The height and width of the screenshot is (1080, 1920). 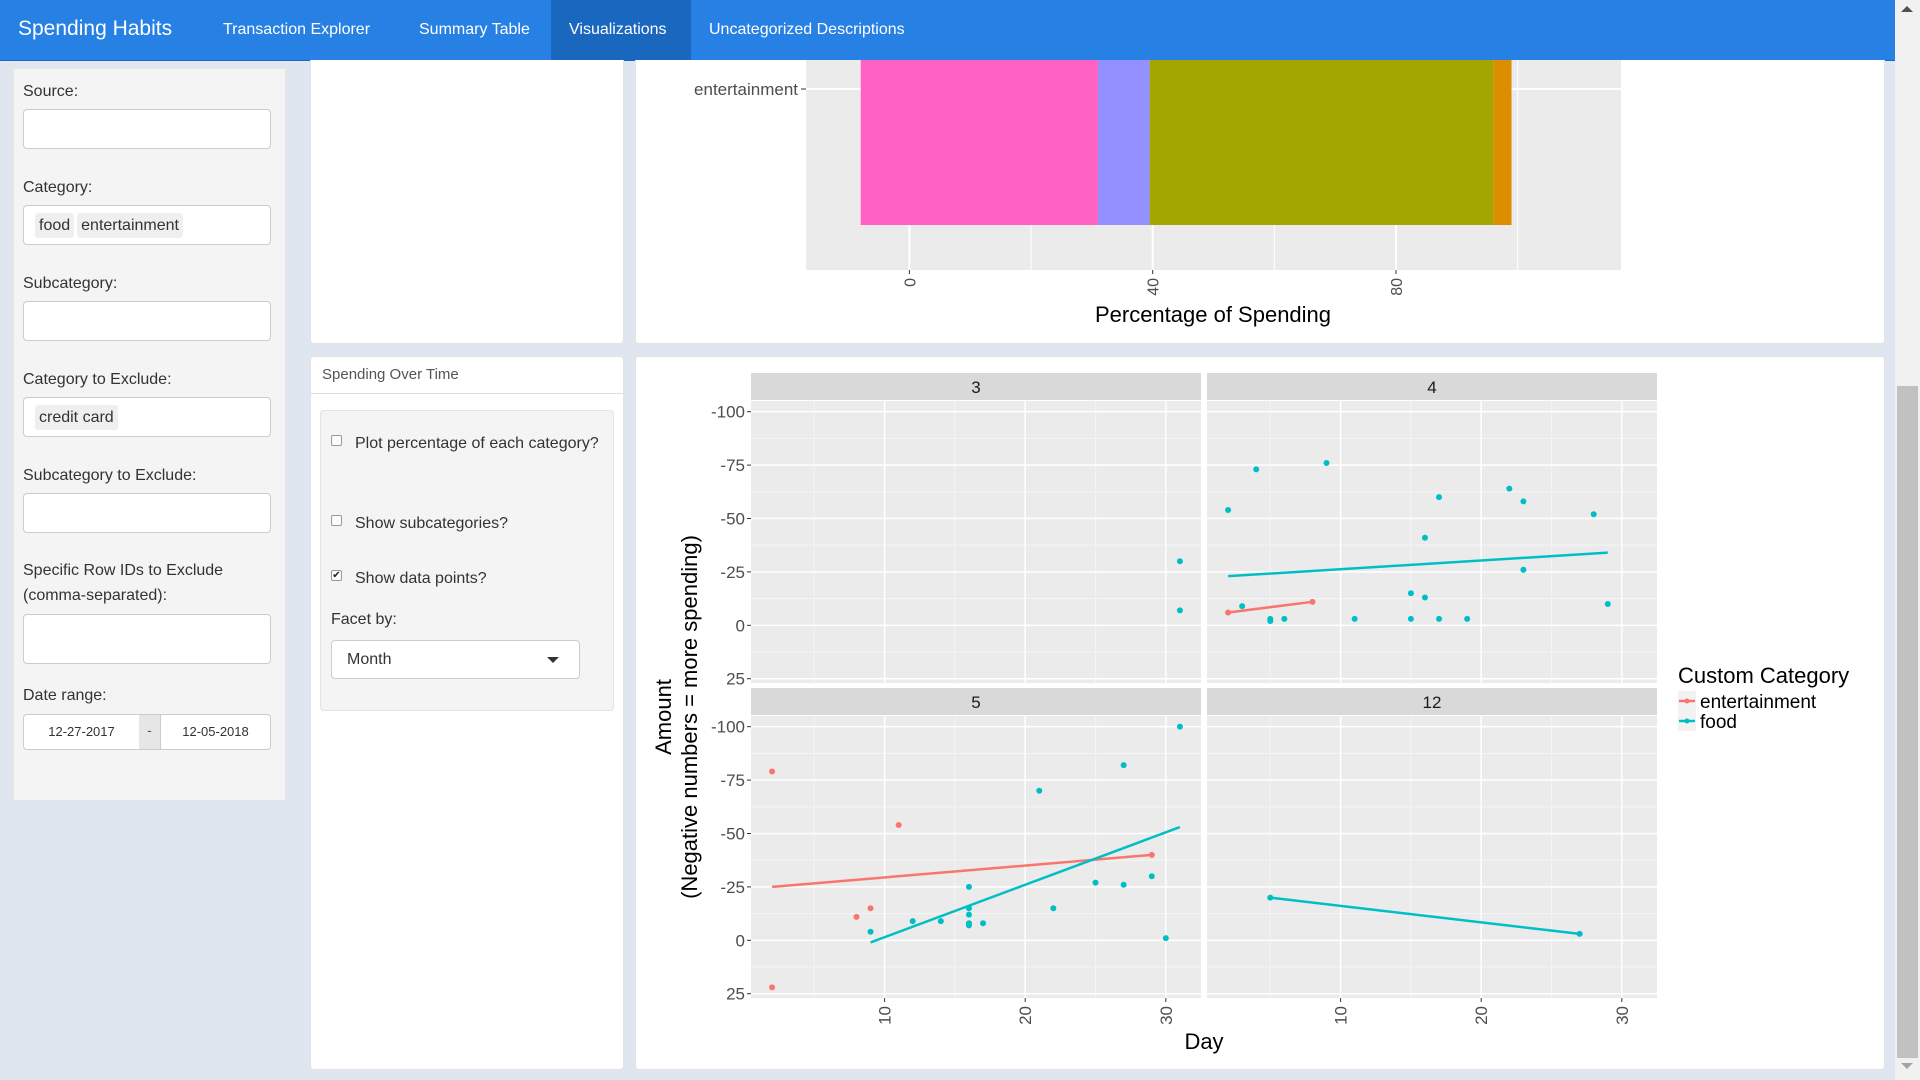 I want to click on source-label: Source:, so click(x=51, y=91).